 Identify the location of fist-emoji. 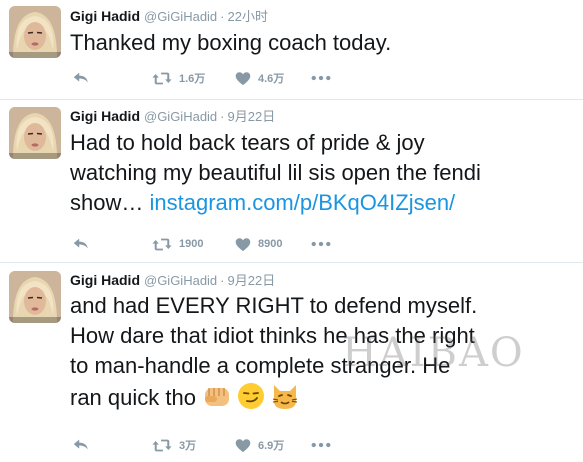
(217, 397).